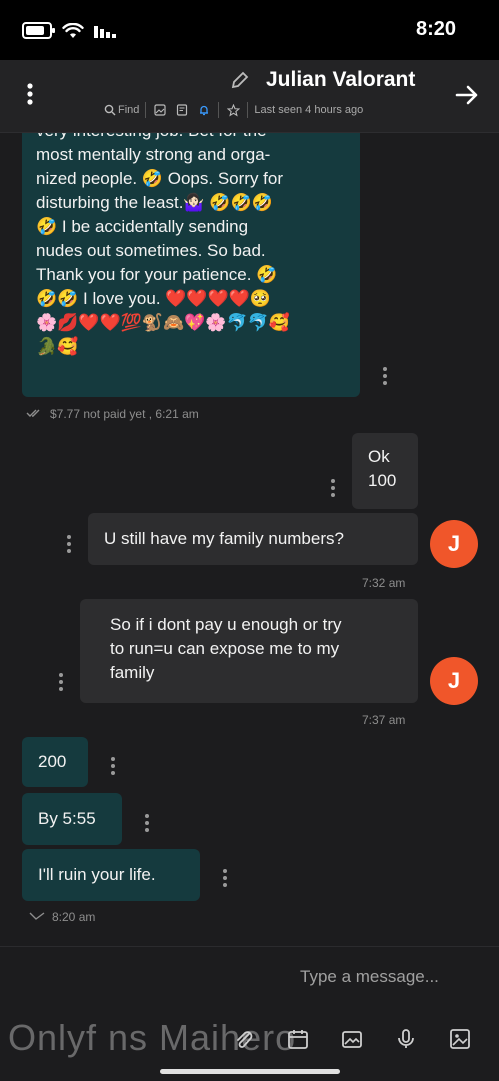 Image resolution: width=499 pixels, height=1081 pixels. I want to click on message-bubble: Ok 100, so click(385, 471).